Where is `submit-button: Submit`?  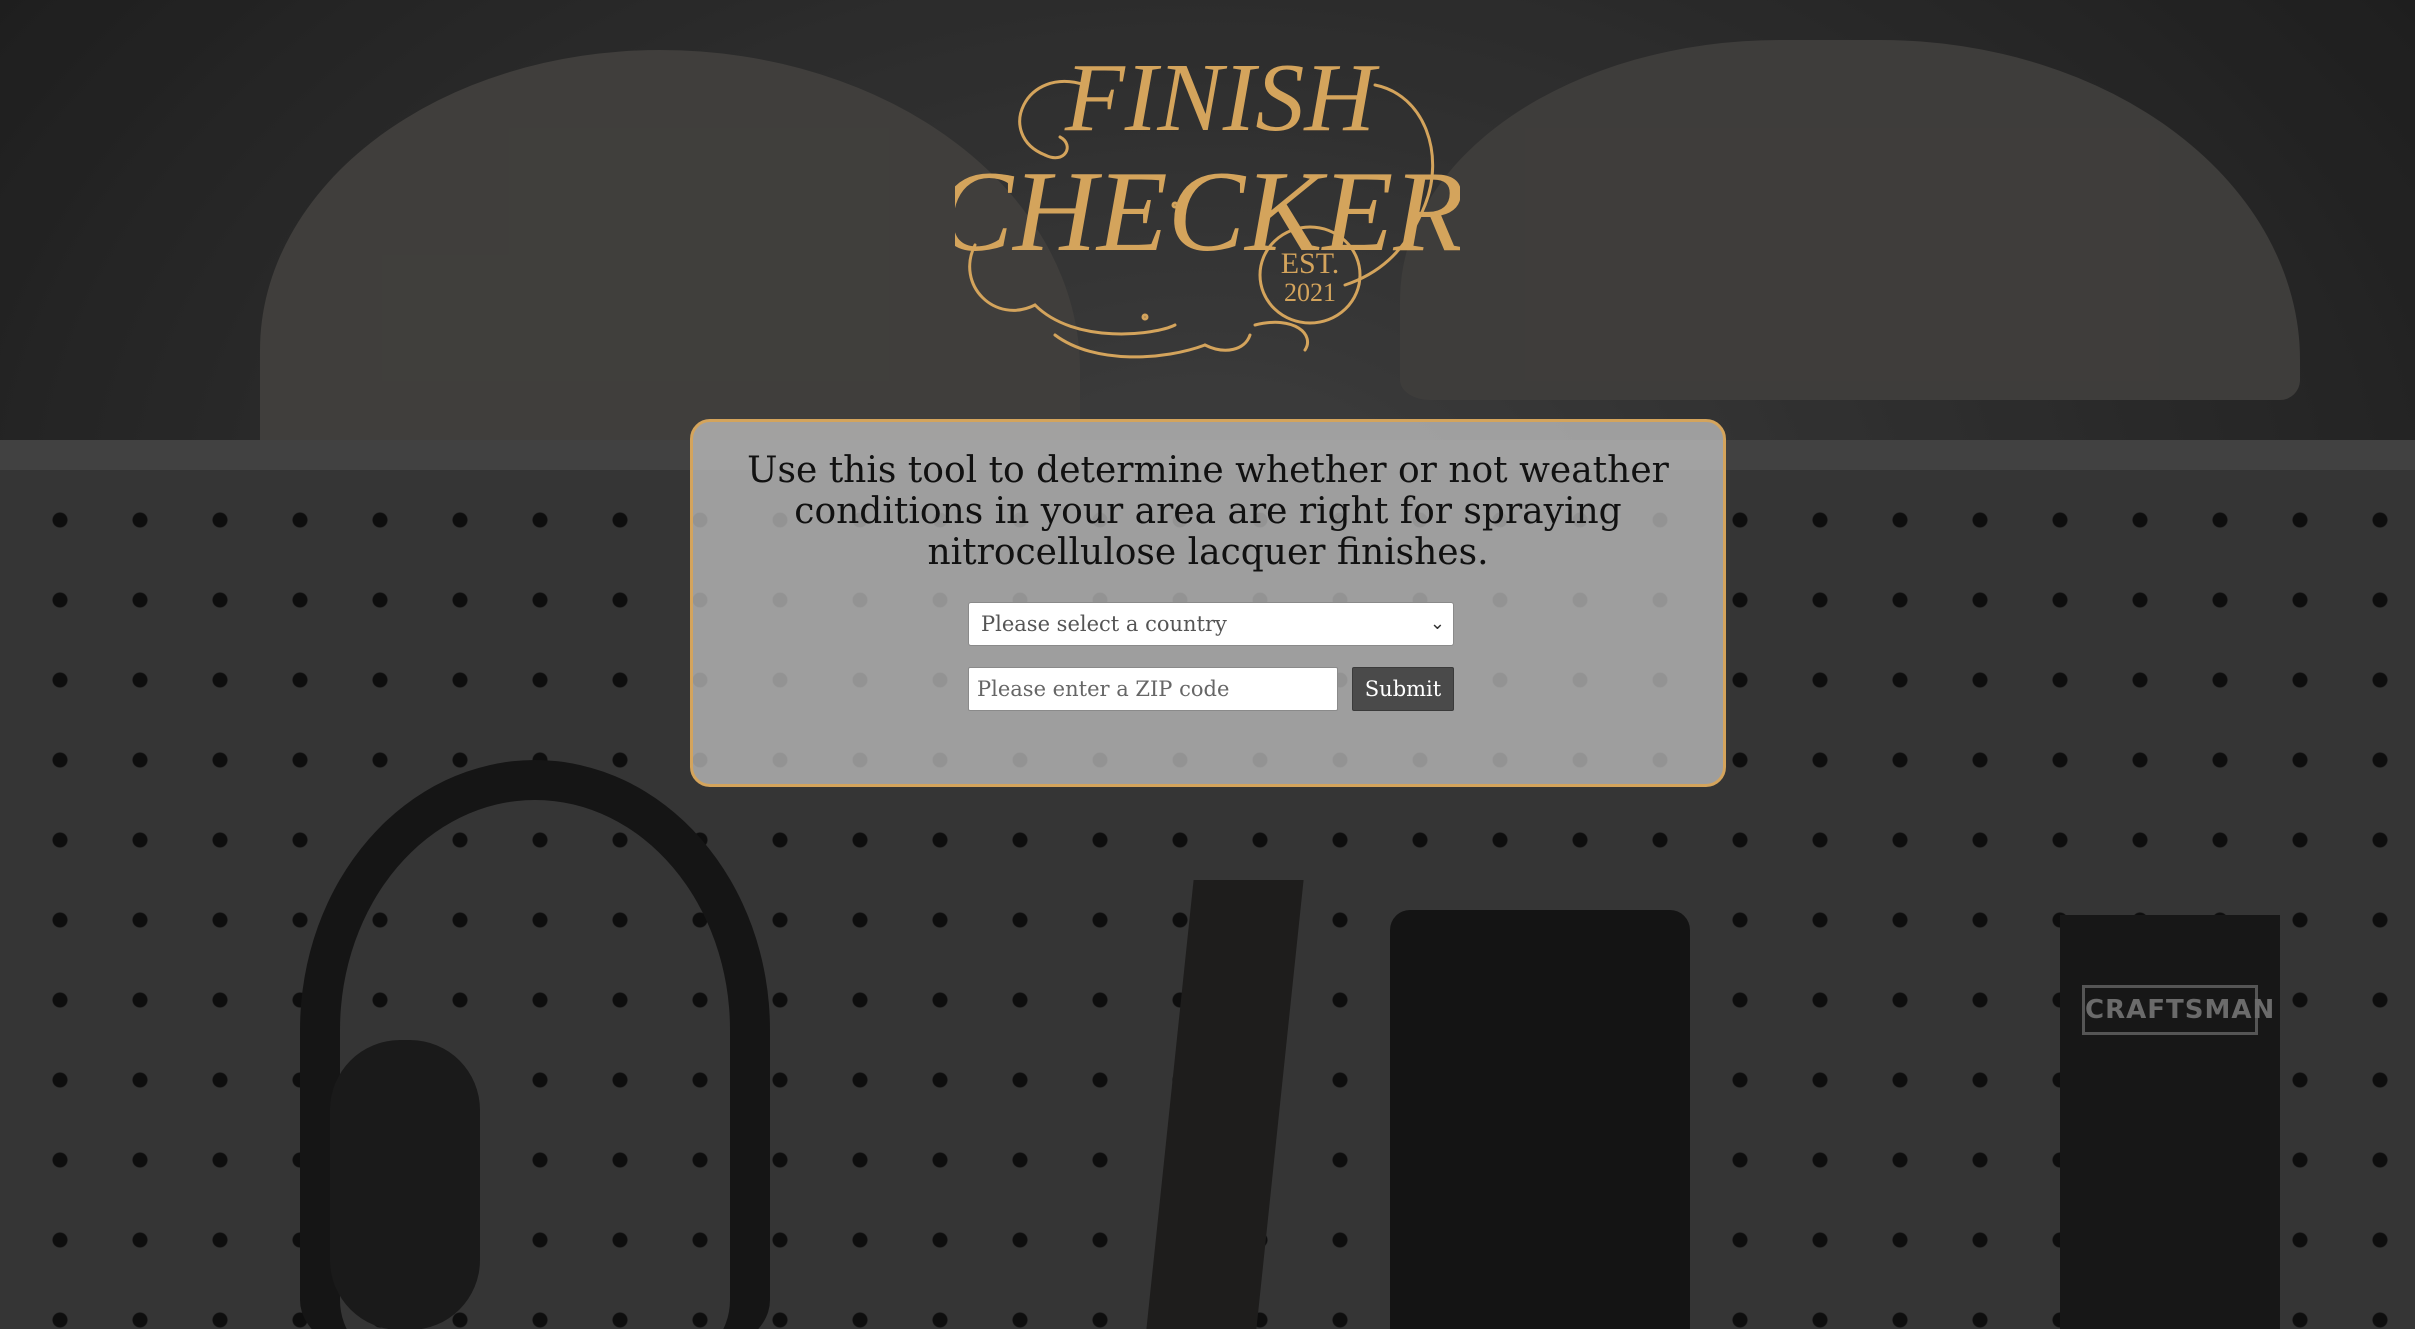
submit-button: Submit is located at coordinates (1403, 689).